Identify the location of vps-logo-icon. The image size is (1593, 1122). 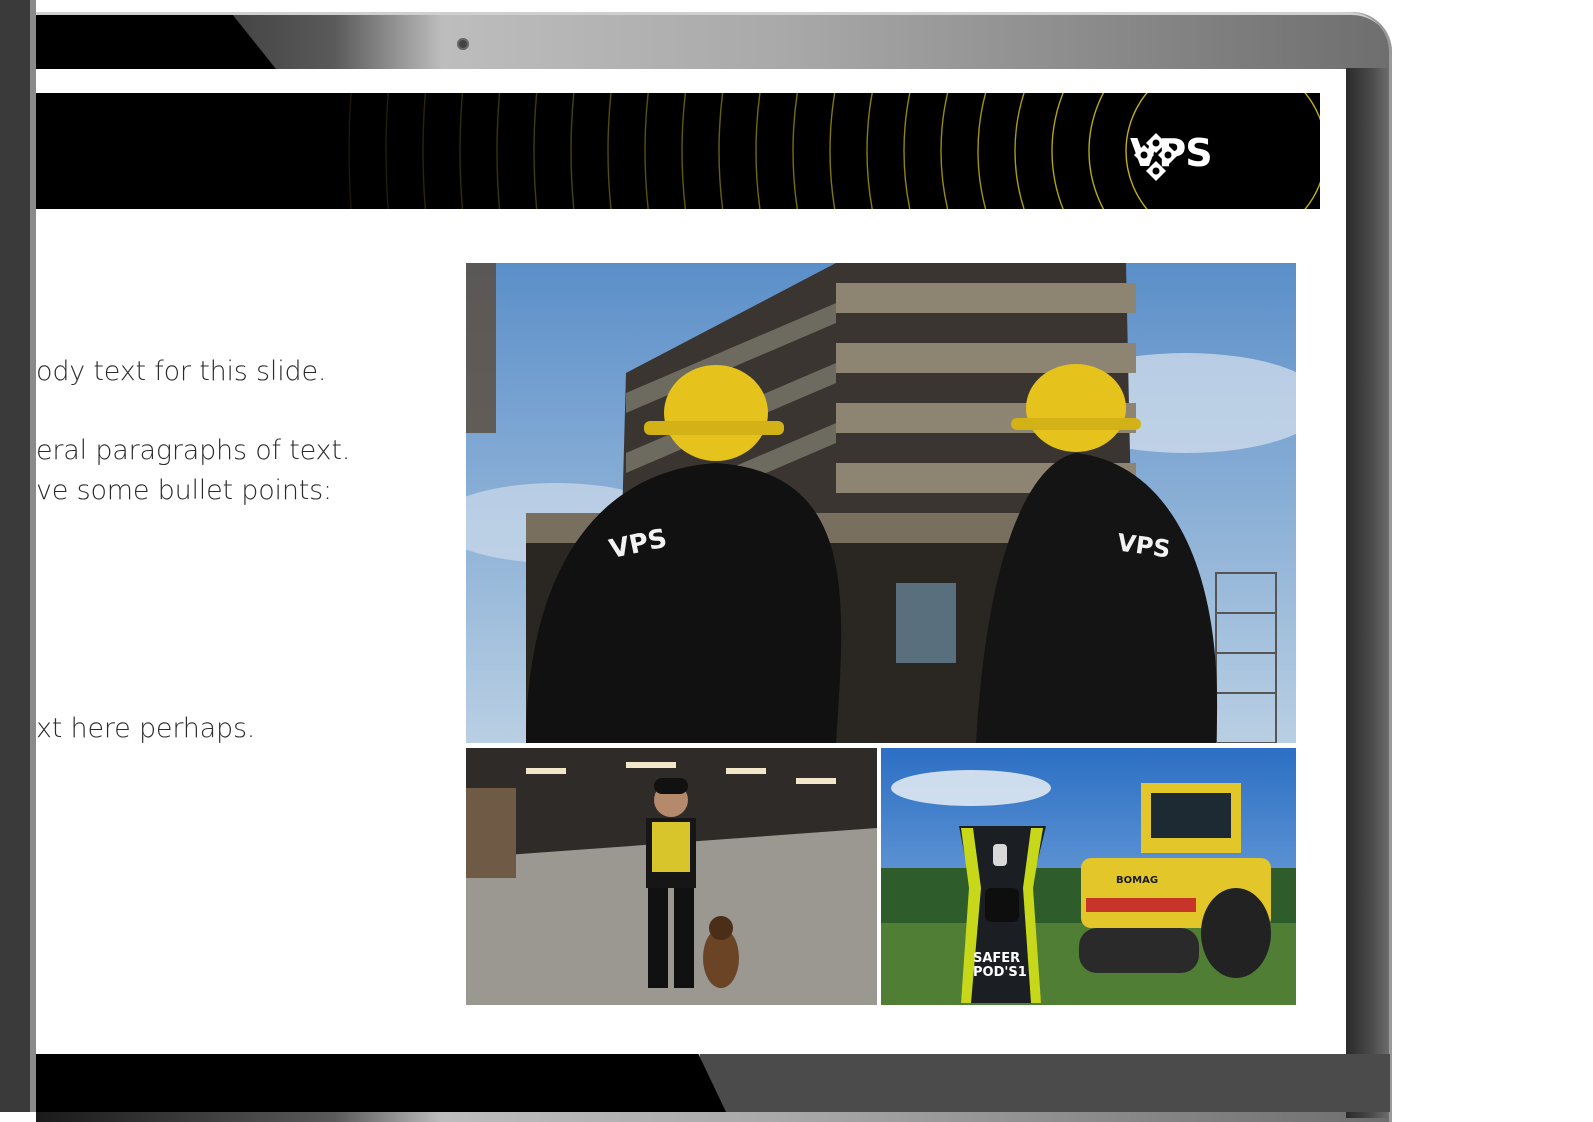
(1156, 157).